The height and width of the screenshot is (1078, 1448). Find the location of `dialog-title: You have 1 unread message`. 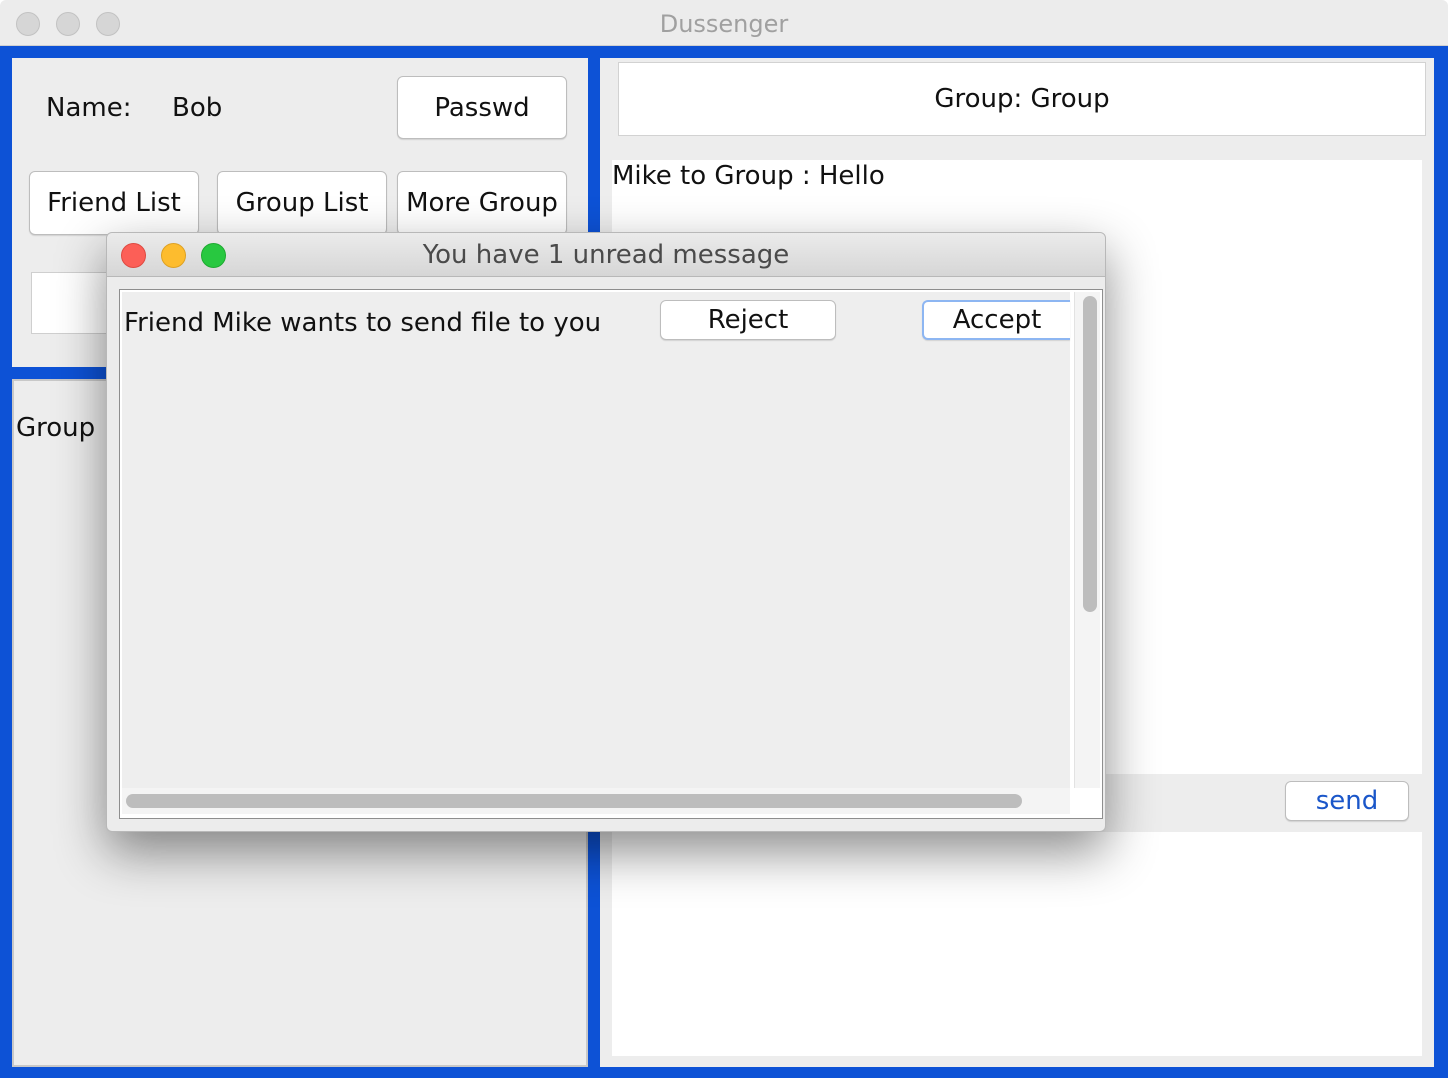

dialog-title: You have 1 unread message is located at coordinates (606, 255).